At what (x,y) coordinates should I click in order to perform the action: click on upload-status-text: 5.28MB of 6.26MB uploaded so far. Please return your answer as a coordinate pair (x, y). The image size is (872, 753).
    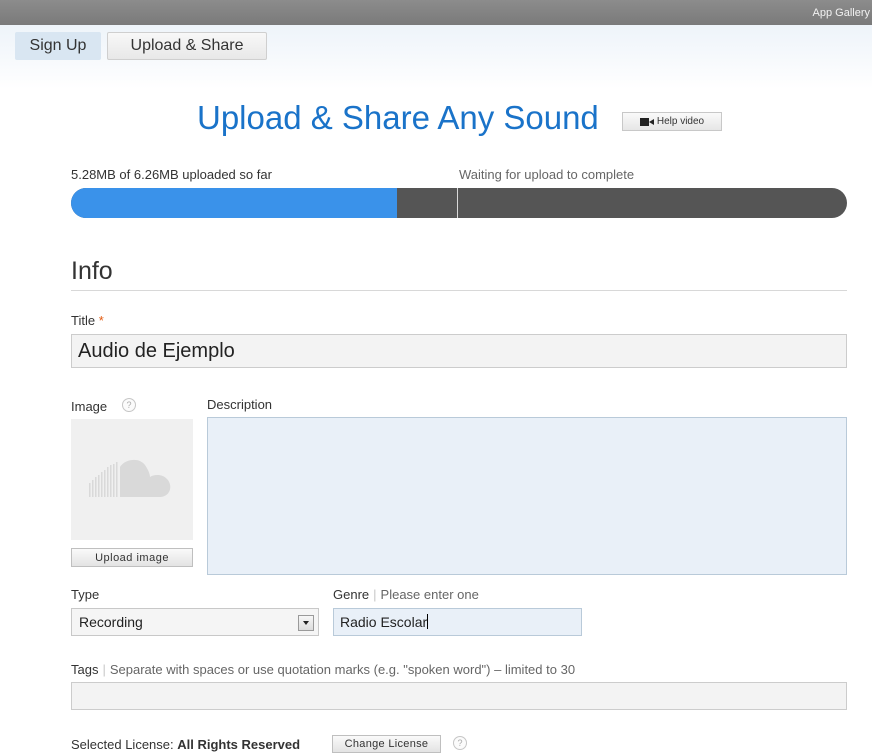
    Looking at the image, I should click on (171, 174).